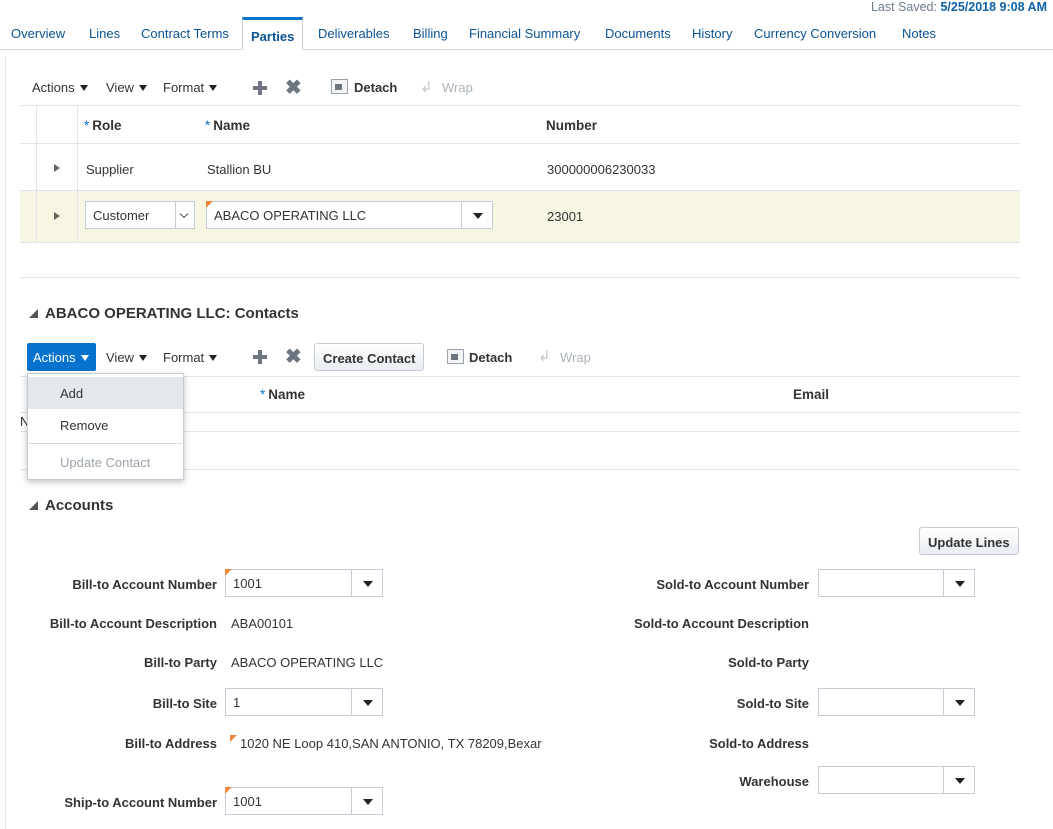 Image resolution: width=1053 pixels, height=829 pixels. What do you see at coordinates (430, 33) in the screenshot?
I see `tab-billing: Billing` at bounding box center [430, 33].